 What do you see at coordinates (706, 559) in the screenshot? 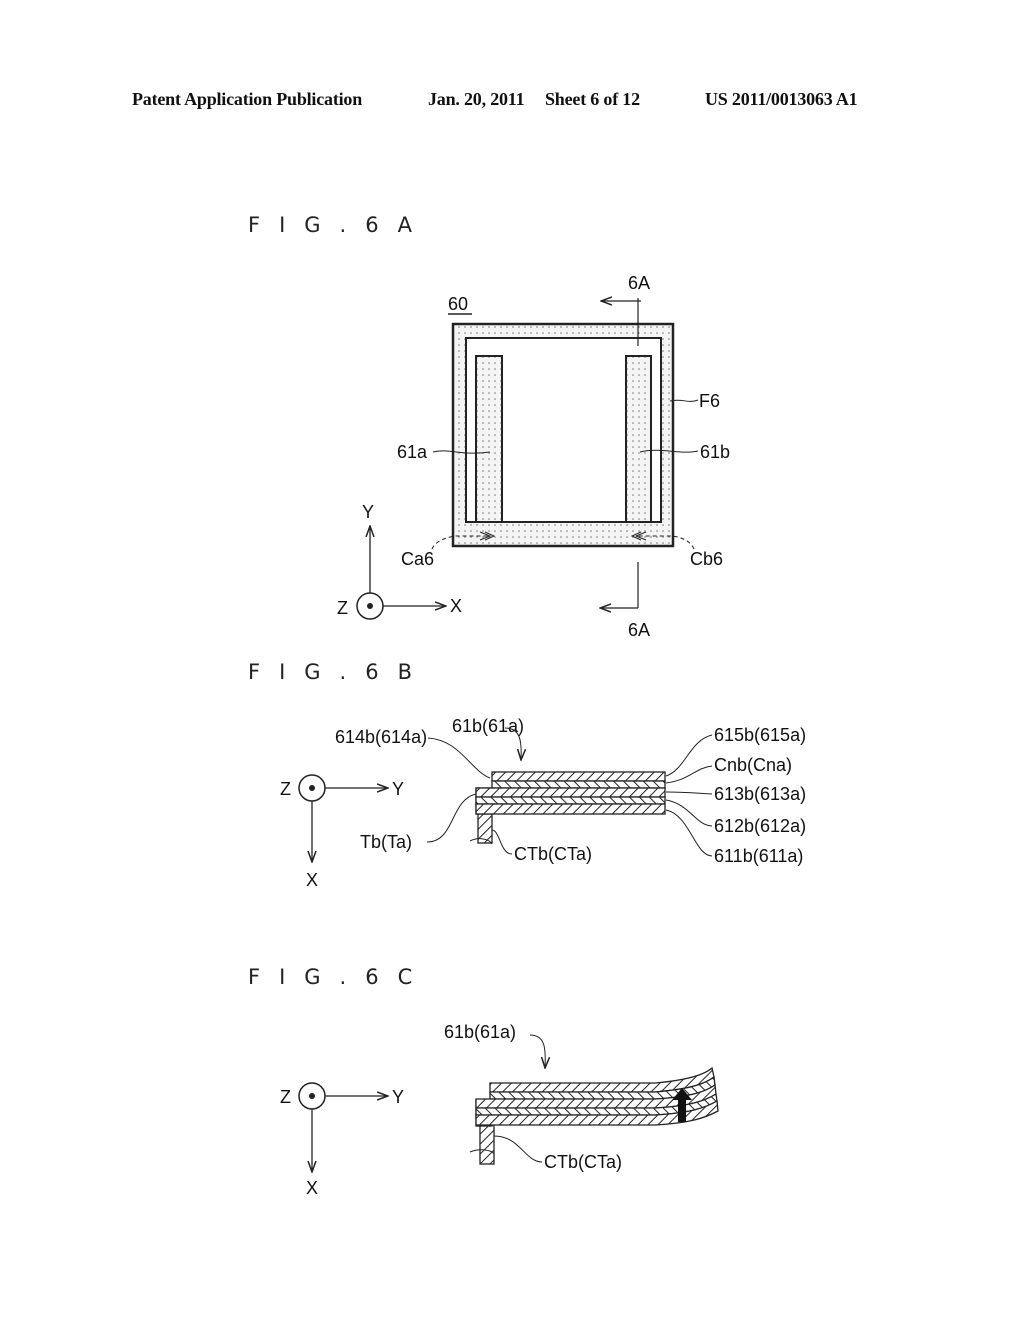
I see `label-cb6: Cb6` at bounding box center [706, 559].